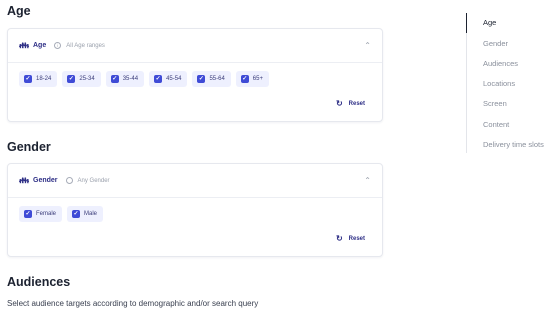 This screenshot has height=315, width=560. What do you see at coordinates (91, 214) in the screenshot?
I see `gender-chip-label: Male` at bounding box center [91, 214].